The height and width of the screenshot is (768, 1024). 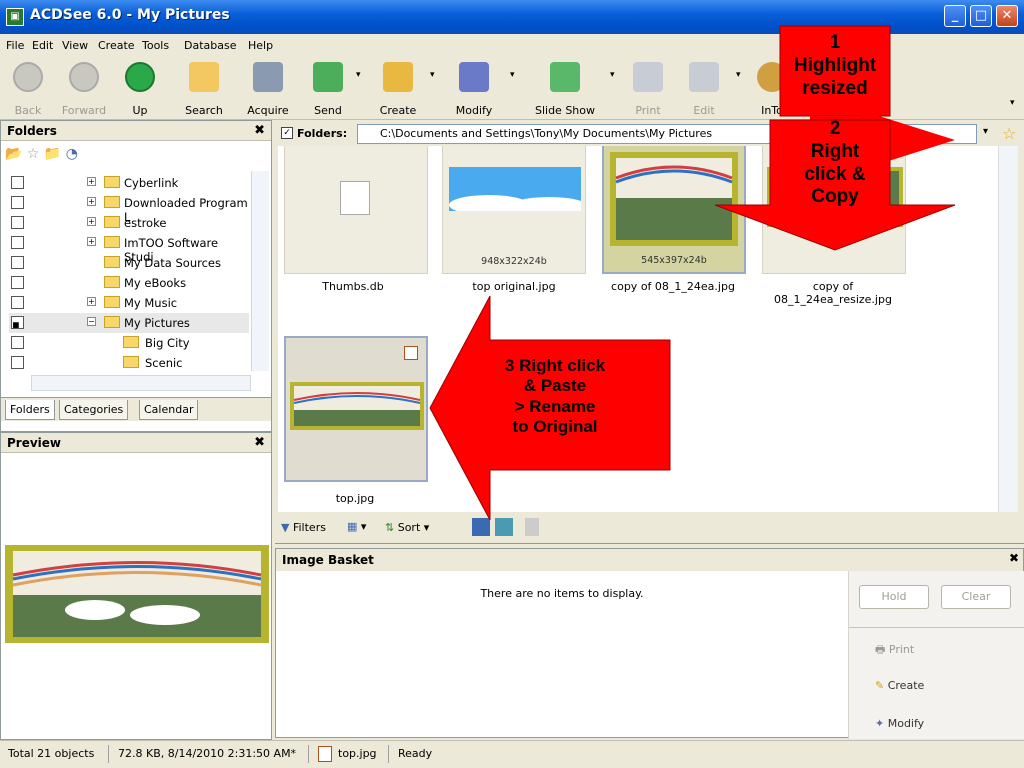 What do you see at coordinates (555, 427) in the screenshot?
I see `callout-3-text4: to Original` at bounding box center [555, 427].